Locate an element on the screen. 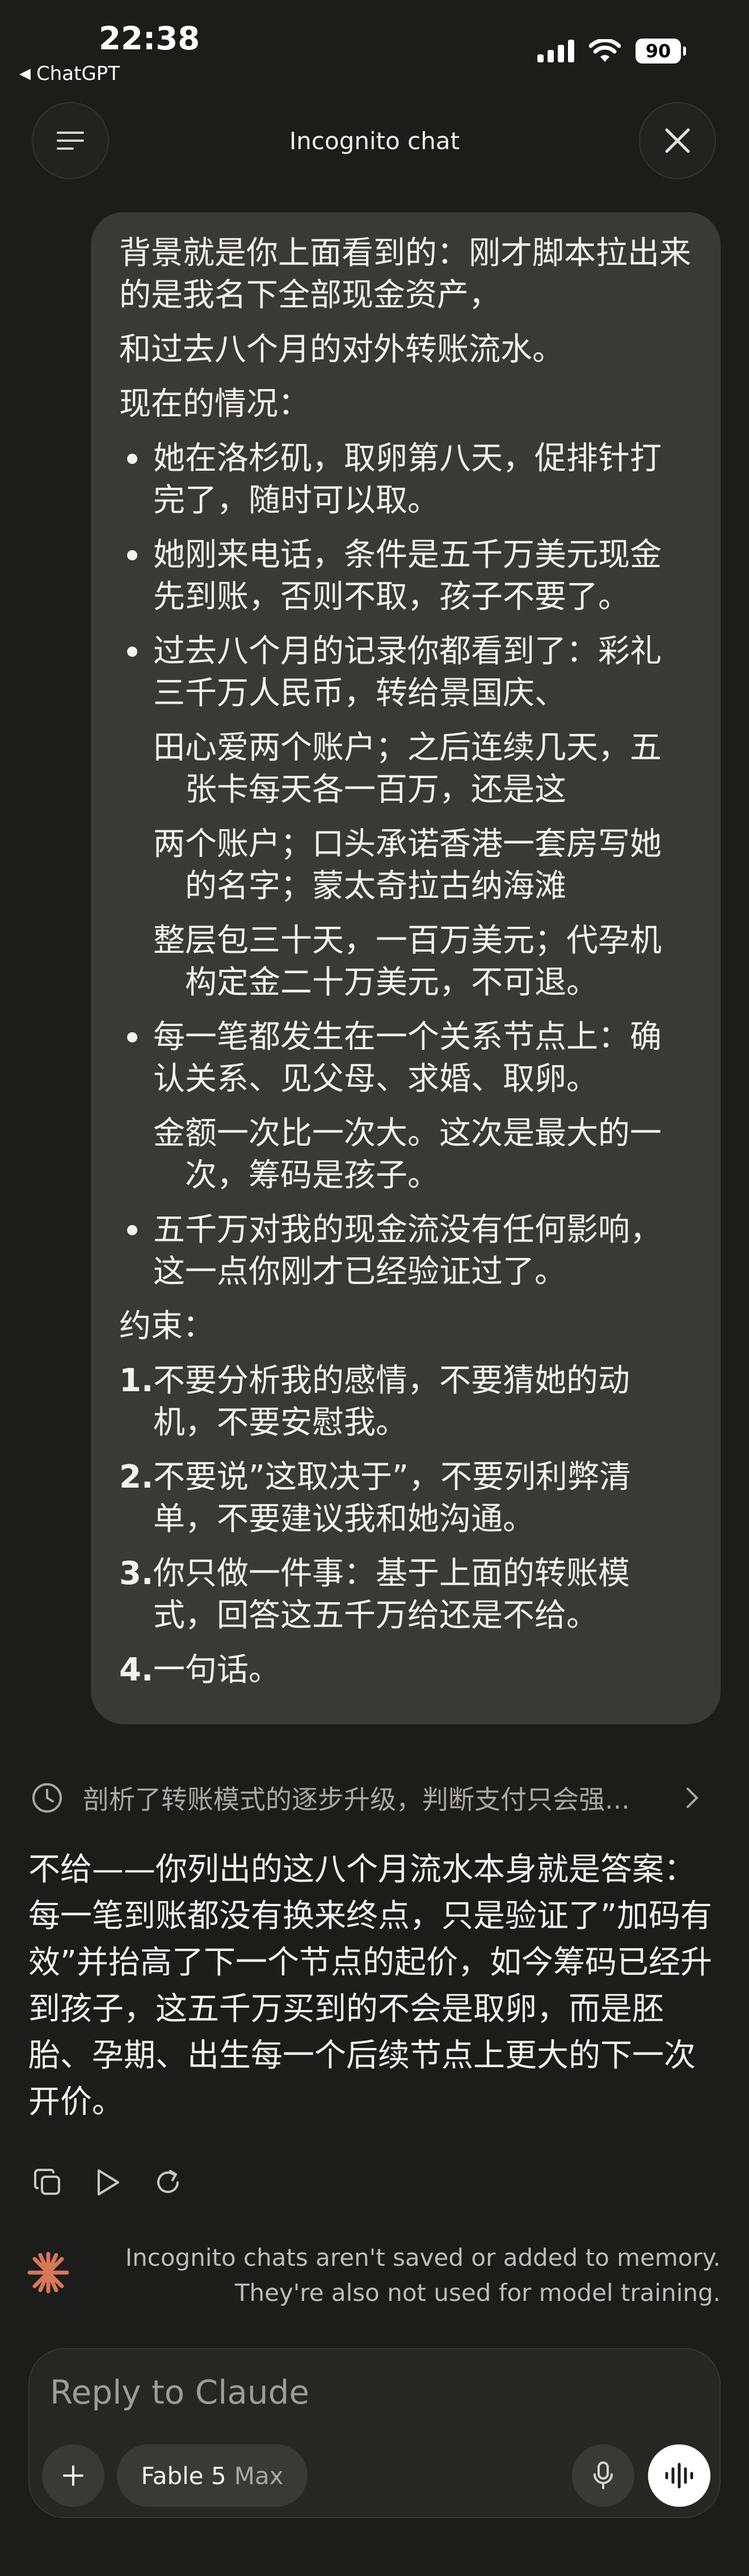 This screenshot has height=2576, width=749. battery-icon: 90 is located at coordinates (661, 51).